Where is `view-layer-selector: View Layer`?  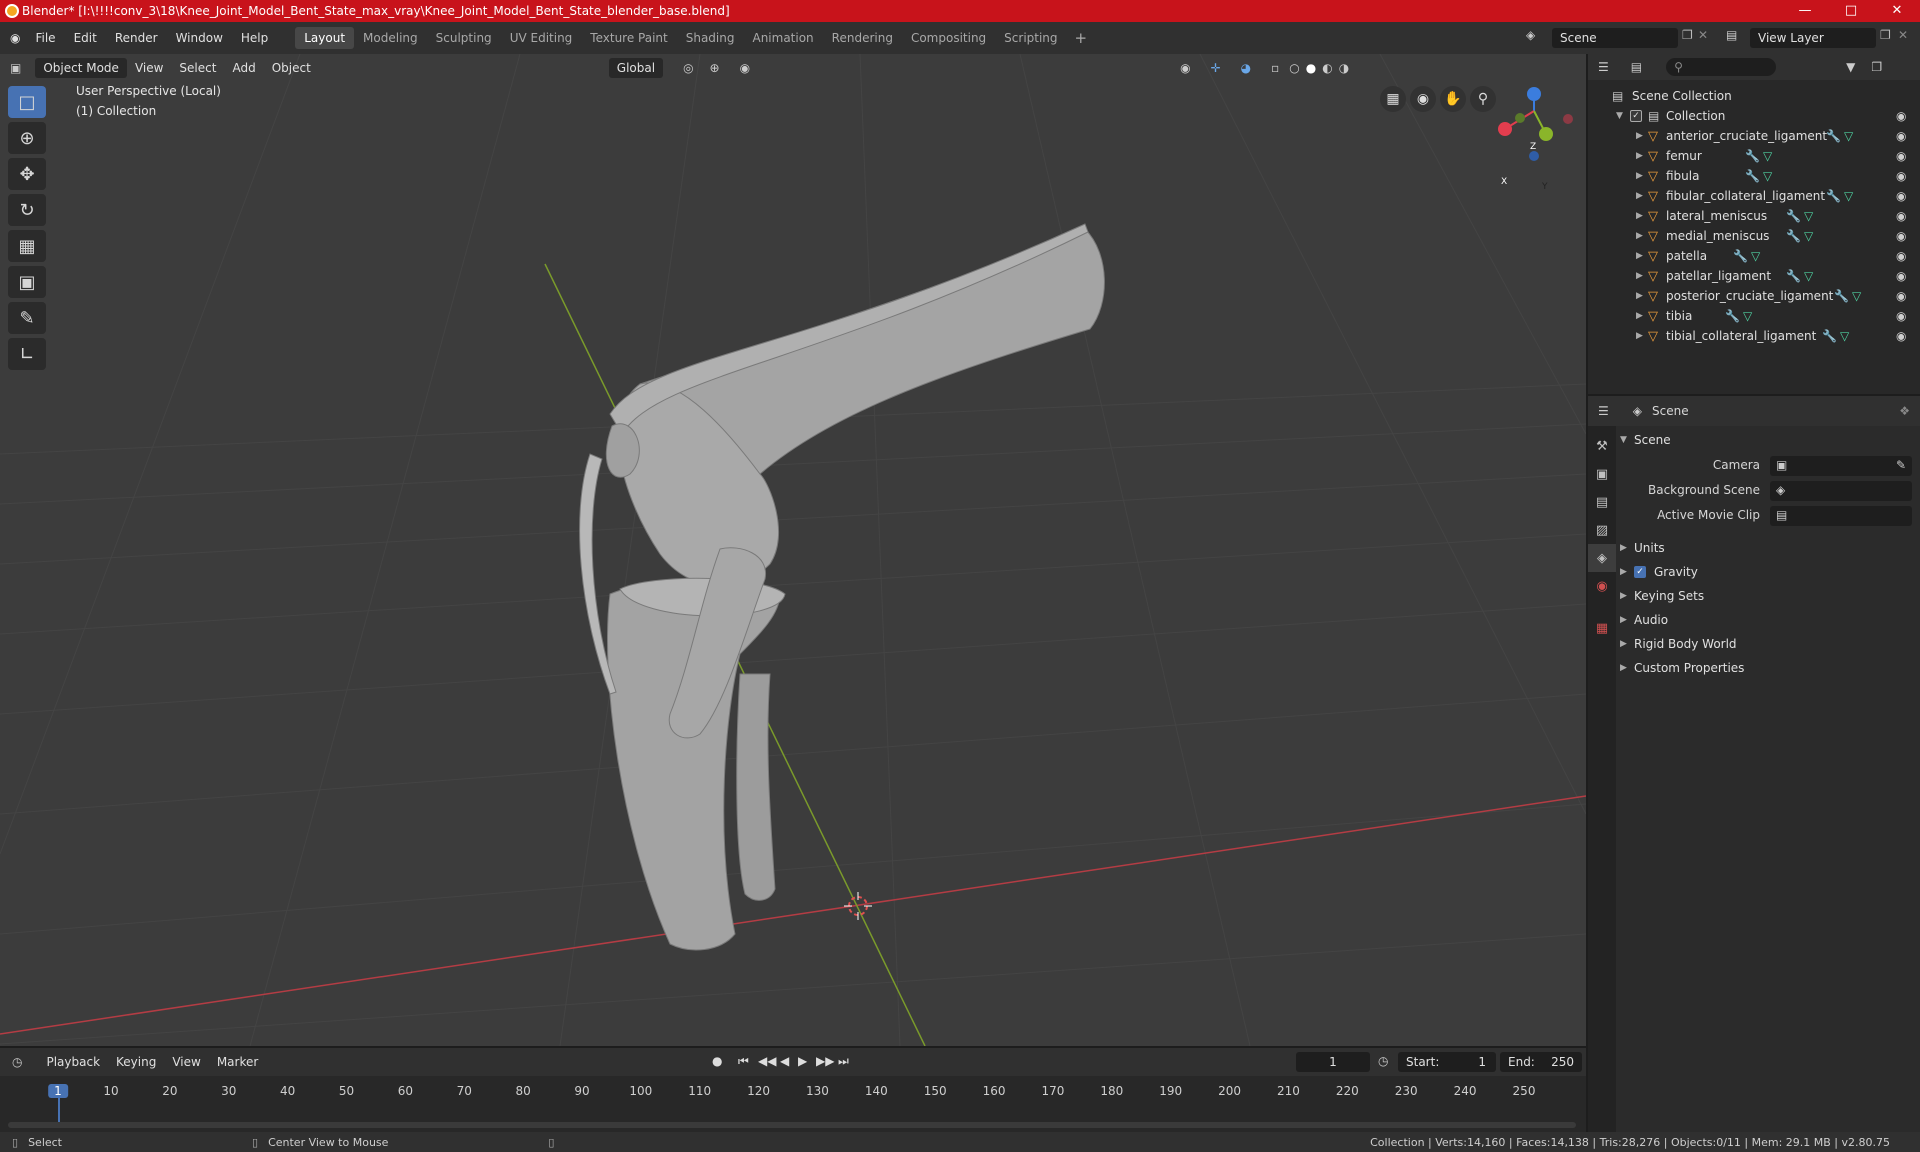
view-layer-selector: View Layer is located at coordinates (1813, 38).